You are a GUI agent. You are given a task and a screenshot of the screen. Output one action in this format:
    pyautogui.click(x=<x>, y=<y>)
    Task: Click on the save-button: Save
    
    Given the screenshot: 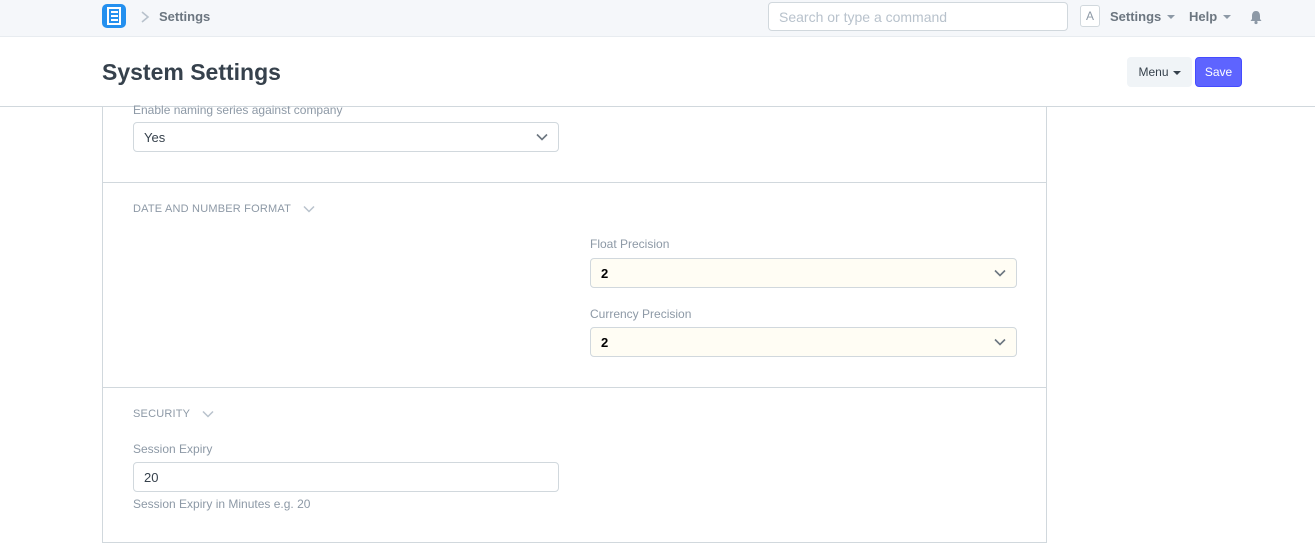 What is the action you would take?
    pyautogui.click(x=1218, y=72)
    